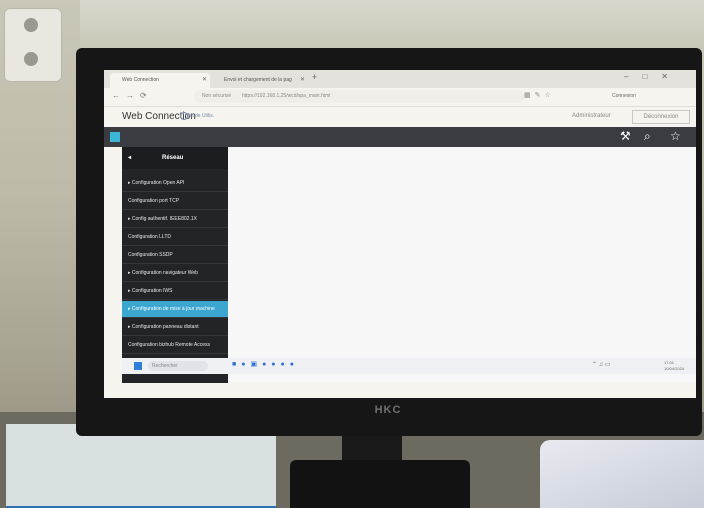 The image size is (704, 508). Describe the element at coordinates (160, 80) in the screenshot. I see `browser-tab: Web Connection ✕` at that location.